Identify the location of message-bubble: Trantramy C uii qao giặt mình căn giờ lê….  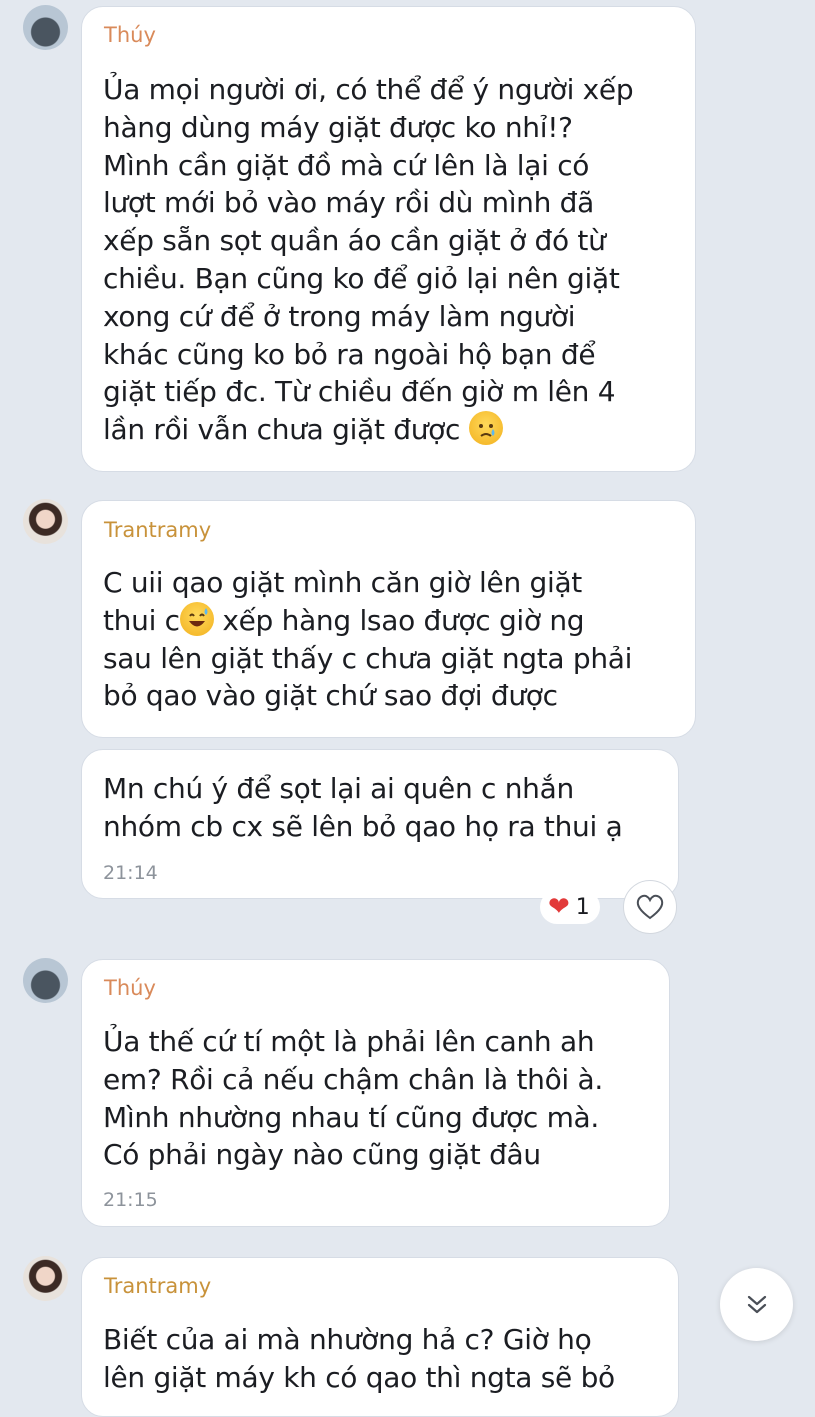
(388, 619).